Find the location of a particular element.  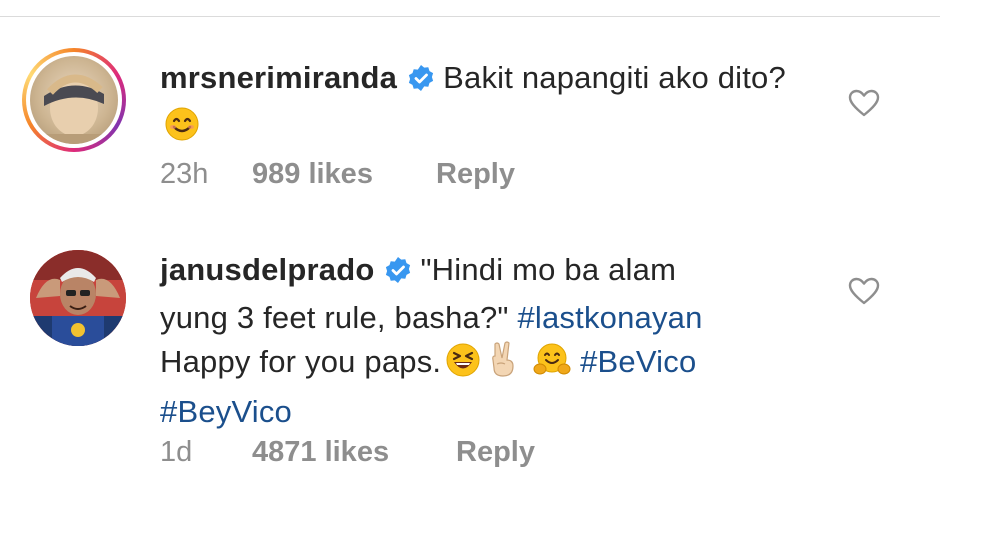

smiling-face-emoji is located at coordinates (182, 130).